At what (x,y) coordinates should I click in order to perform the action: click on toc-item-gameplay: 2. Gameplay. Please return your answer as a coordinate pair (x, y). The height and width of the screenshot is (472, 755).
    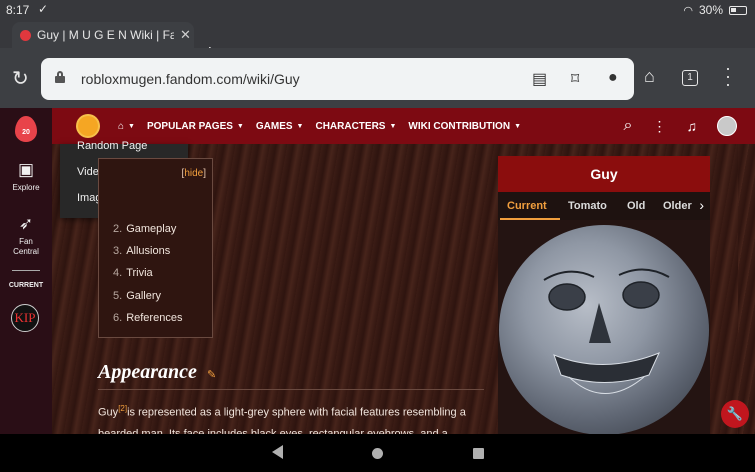
    Looking at the image, I should click on (144, 229).